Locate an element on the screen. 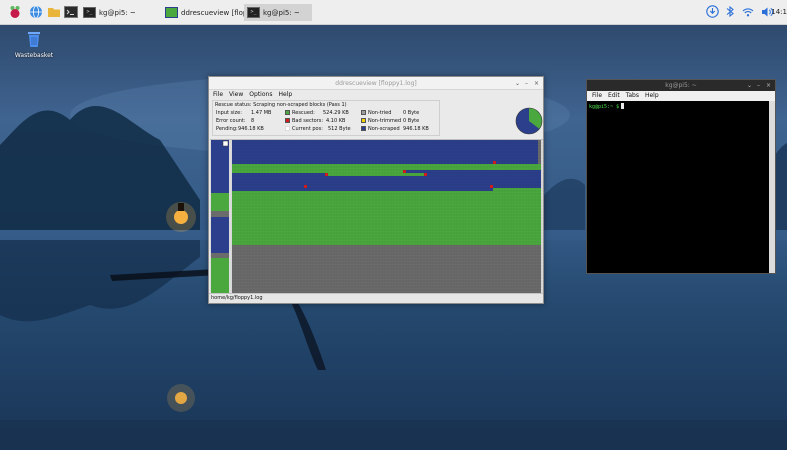 Image resolution: width=787 pixels, height=450 pixels. bad-sectors-swatch is located at coordinates (287, 120).